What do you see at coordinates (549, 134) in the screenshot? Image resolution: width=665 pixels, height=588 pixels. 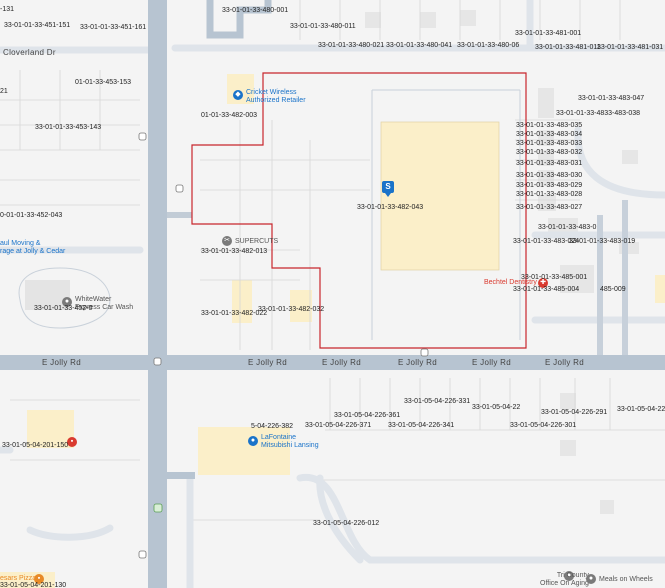 I see `parcel-label: 33-01-01-33-483-034` at bounding box center [549, 134].